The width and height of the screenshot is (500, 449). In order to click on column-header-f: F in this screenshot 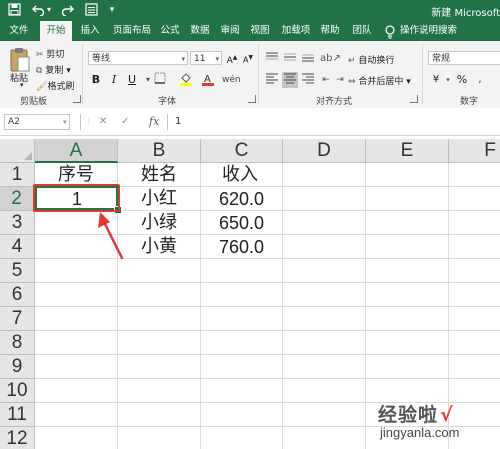, I will do `click(474, 151)`.